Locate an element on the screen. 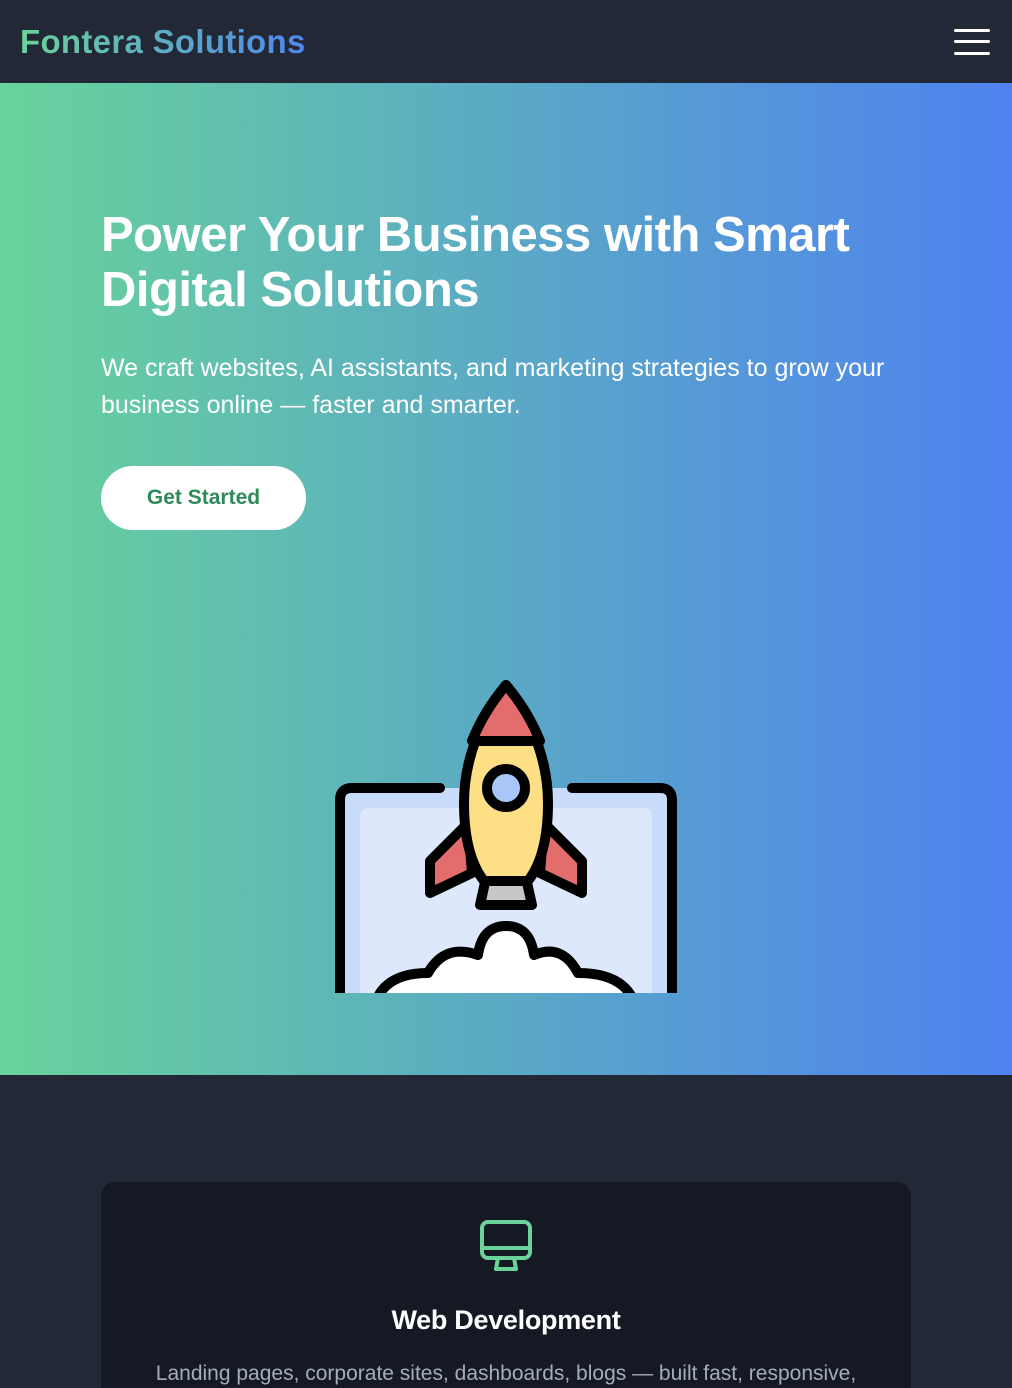  service-title: Web Development is located at coordinates (506, 1320).